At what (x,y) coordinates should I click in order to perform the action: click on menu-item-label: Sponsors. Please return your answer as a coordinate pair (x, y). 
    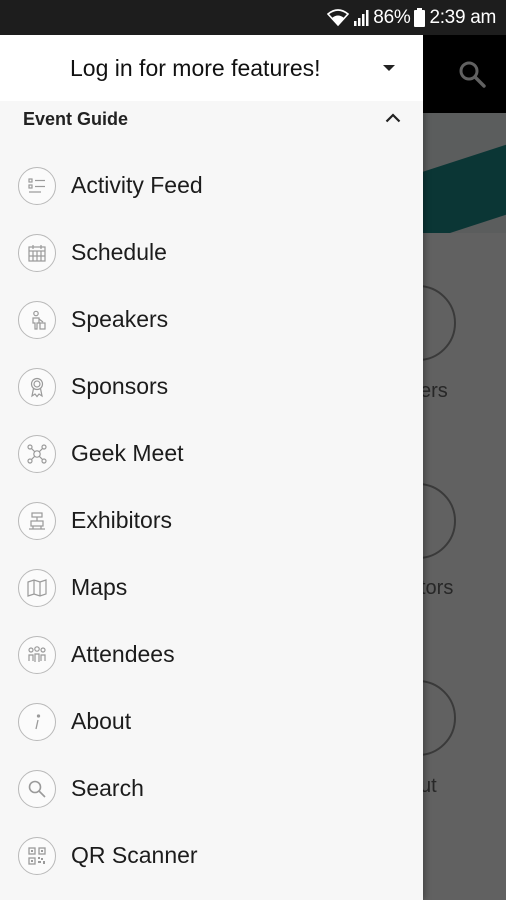
    Looking at the image, I should click on (120, 386).